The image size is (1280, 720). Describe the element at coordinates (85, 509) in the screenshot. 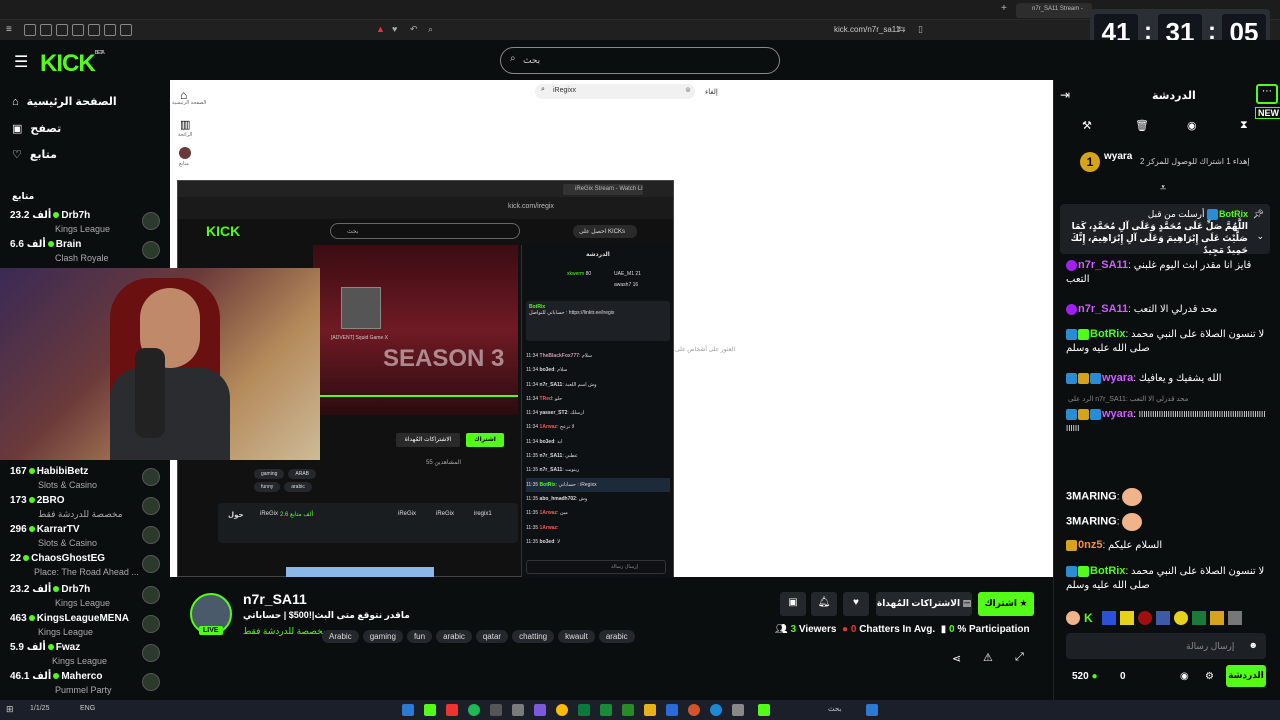

I see `sidebar-channel: 173 2BRO مخصصة للدردشة فقط` at that location.